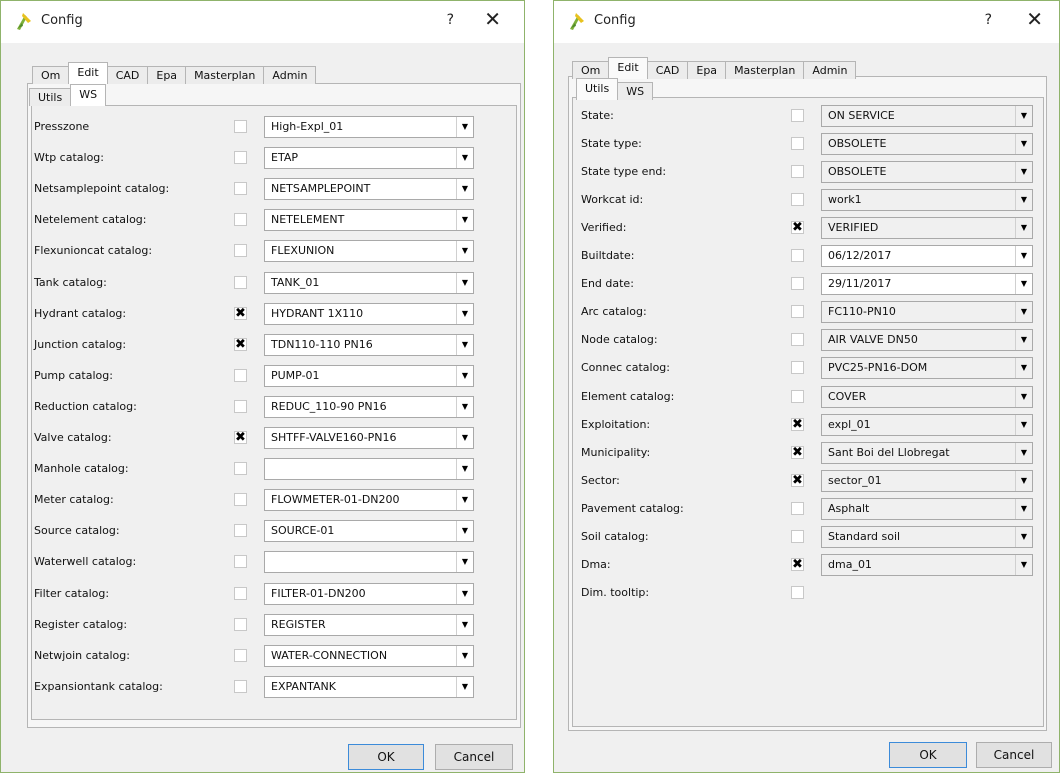 The image size is (1060, 773). I want to click on field-combobox: ▼, so click(369, 469).